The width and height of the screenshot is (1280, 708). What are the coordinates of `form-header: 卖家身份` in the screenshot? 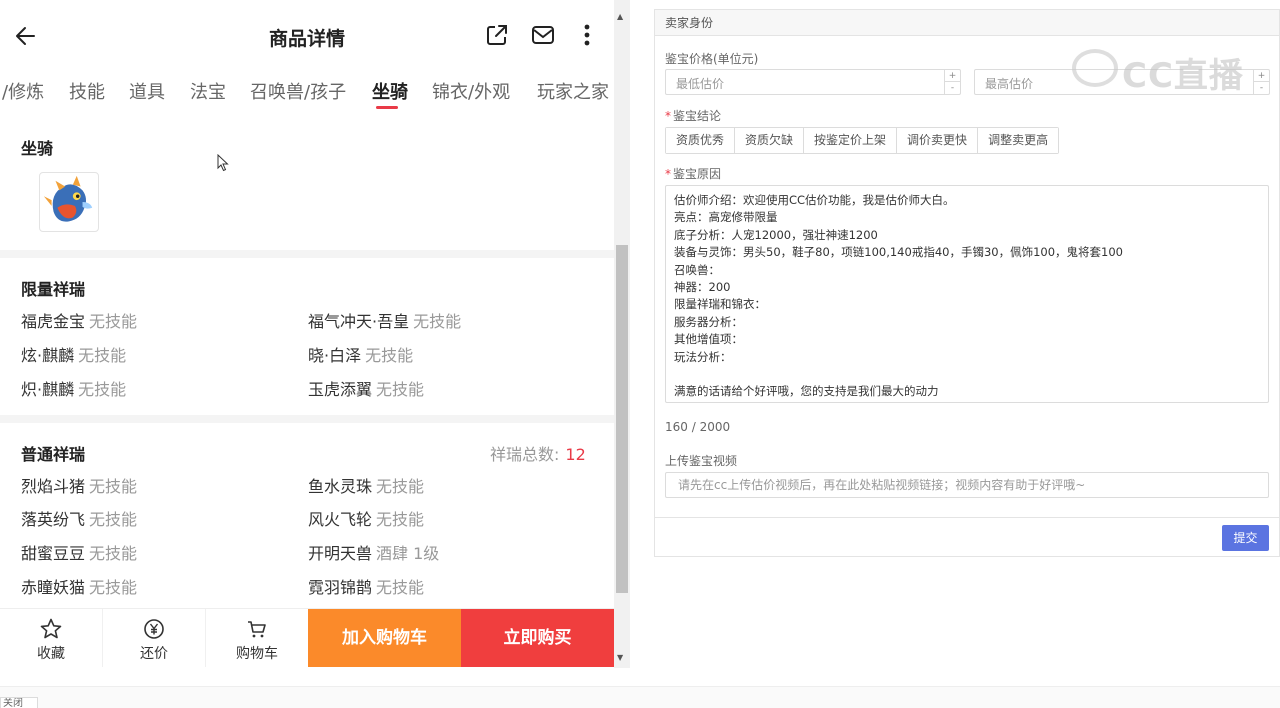 It's located at (967, 23).